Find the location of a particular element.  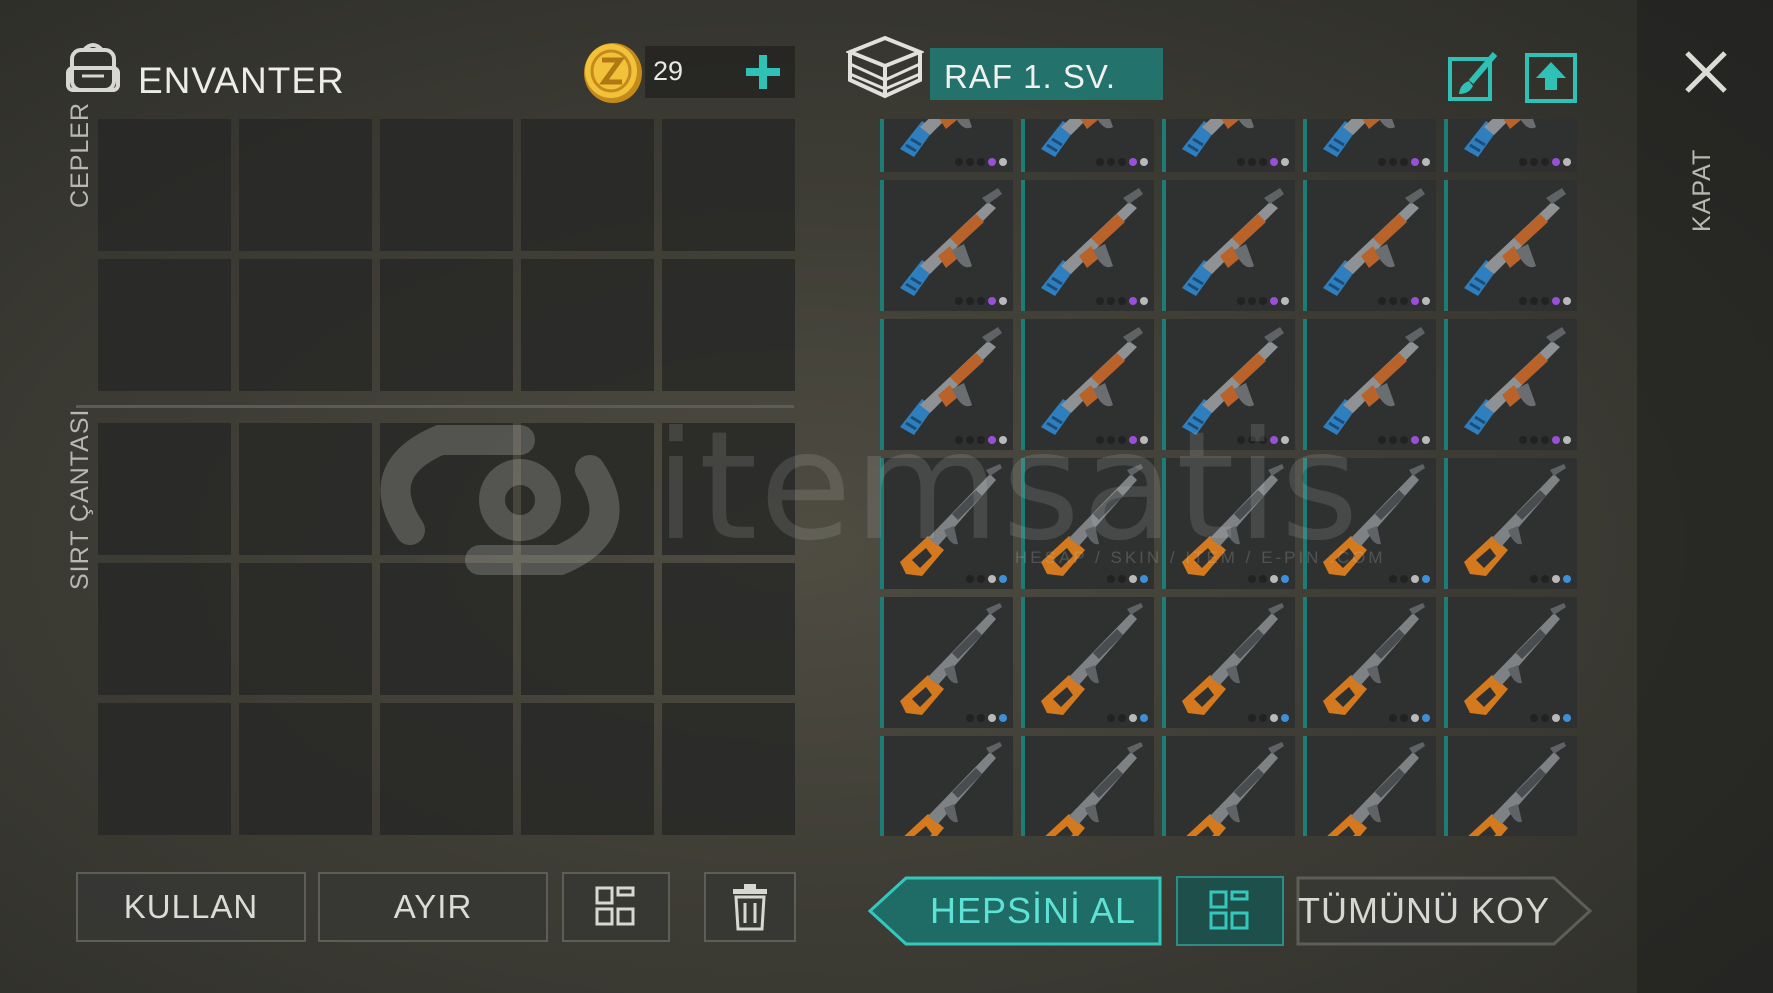

paint-brush-button is located at coordinates (1474, 77).